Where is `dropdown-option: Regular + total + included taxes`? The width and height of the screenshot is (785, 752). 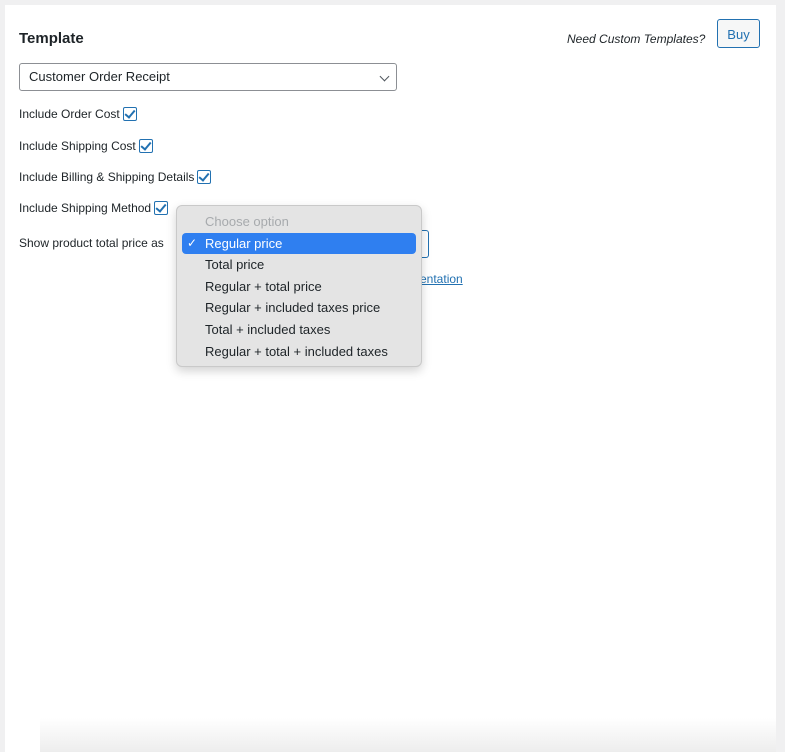
dropdown-option: Regular + total + included taxes is located at coordinates (299, 352).